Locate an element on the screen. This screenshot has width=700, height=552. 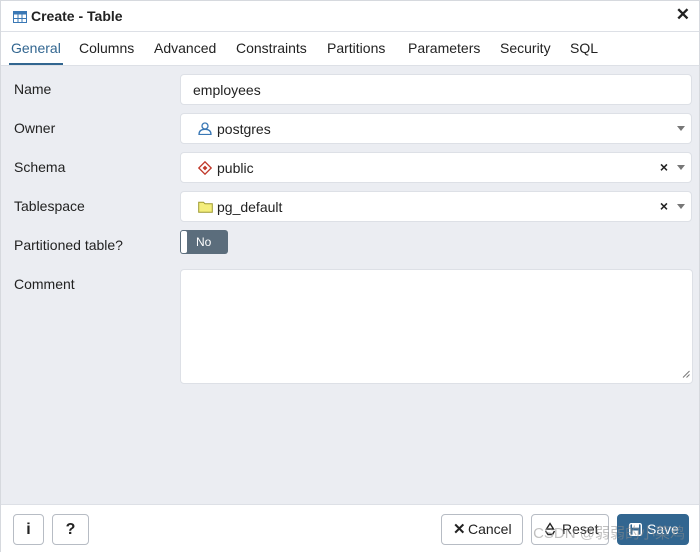
schema-select: public × is located at coordinates (436, 167).